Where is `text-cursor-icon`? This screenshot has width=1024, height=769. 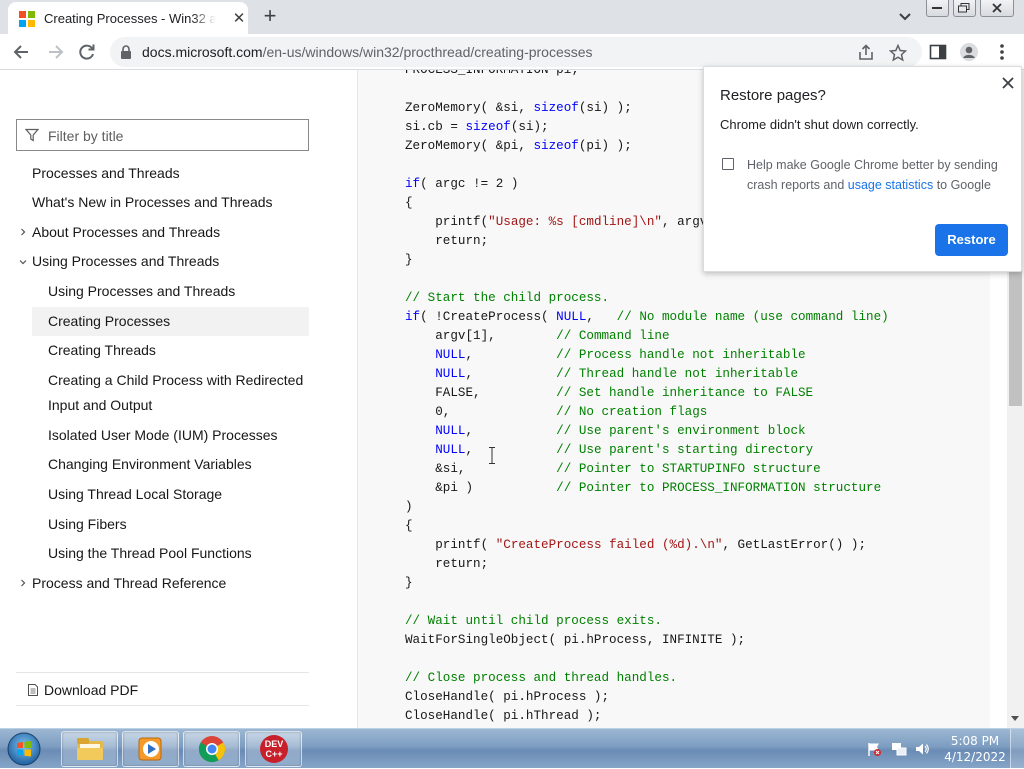
text-cursor-icon is located at coordinates (492, 455).